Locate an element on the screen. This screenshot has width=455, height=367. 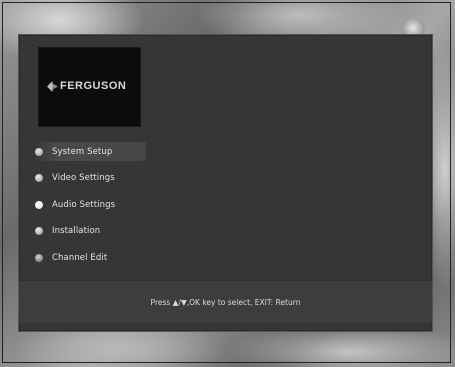
menu-item-audio-settings: Audio Settings is located at coordinates (114, 204).